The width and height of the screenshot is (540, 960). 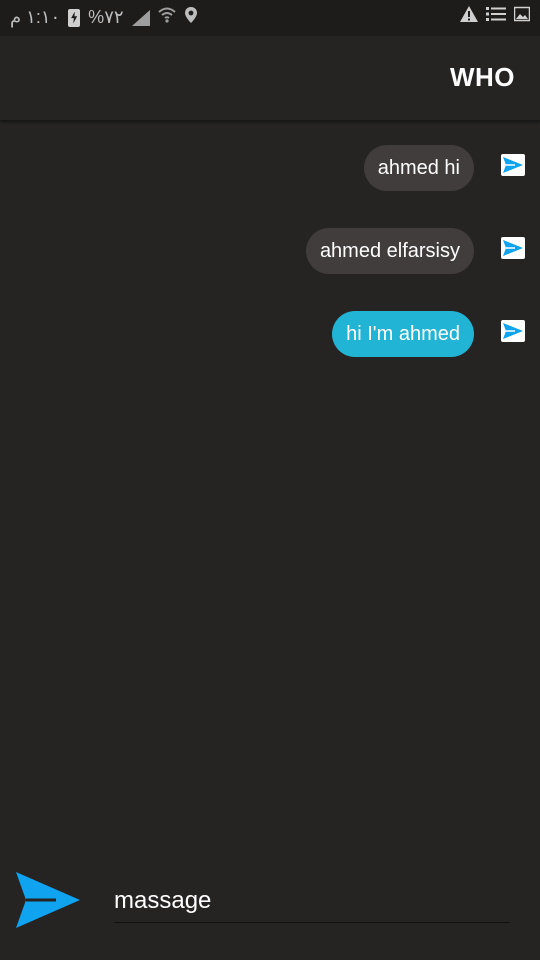 I want to click on status-bar: ١:١٠ م %٧٢, so click(x=270, y=18).